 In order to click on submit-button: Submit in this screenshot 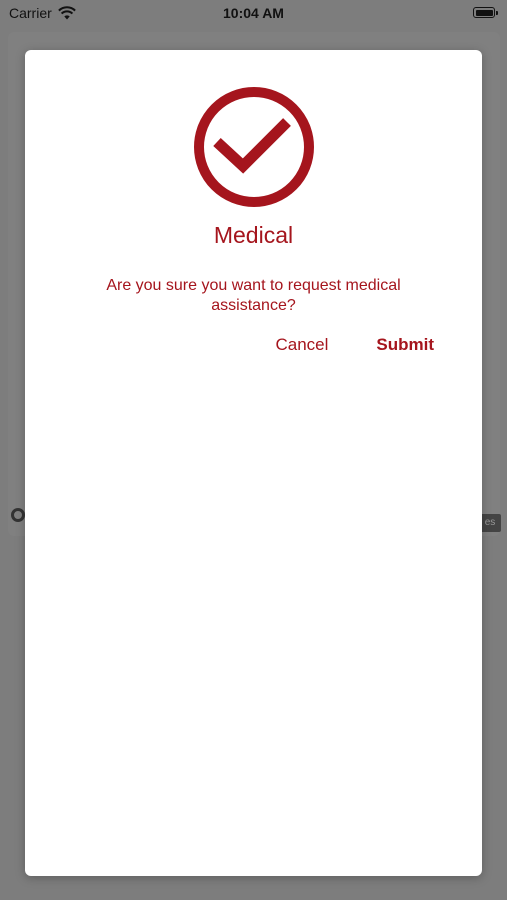, I will do `click(405, 345)`.